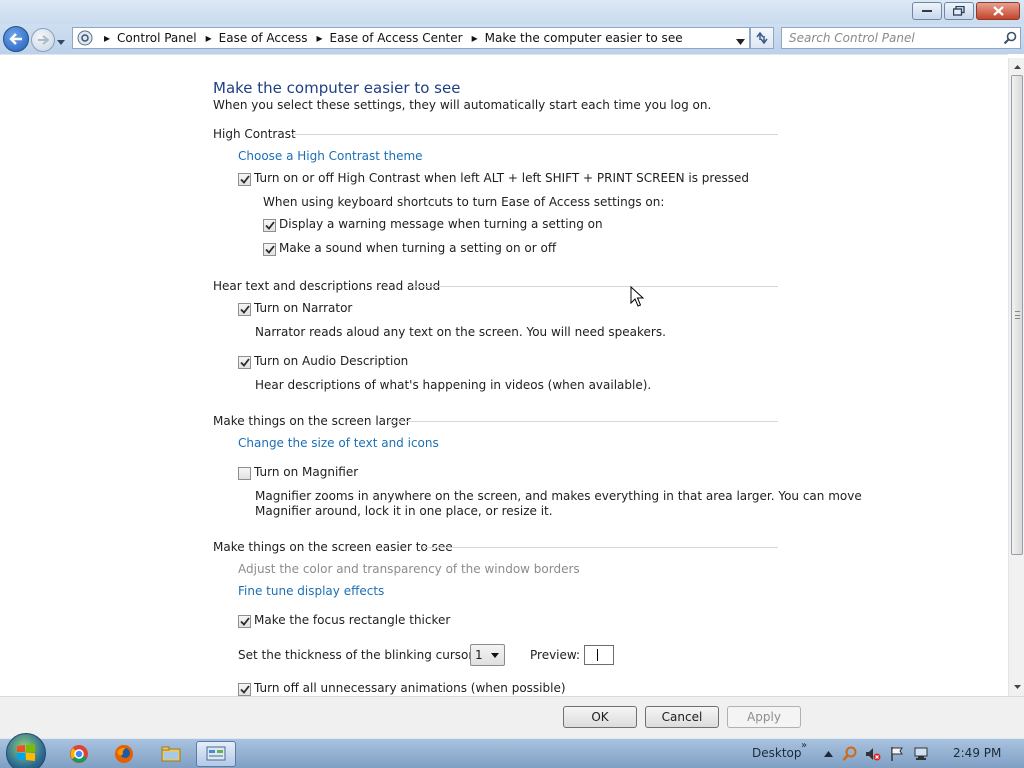  Describe the element at coordinates (330, 156) in the screenshot. I see `high-contrast-theme-link: Choose a High Contrast theme` at that location.